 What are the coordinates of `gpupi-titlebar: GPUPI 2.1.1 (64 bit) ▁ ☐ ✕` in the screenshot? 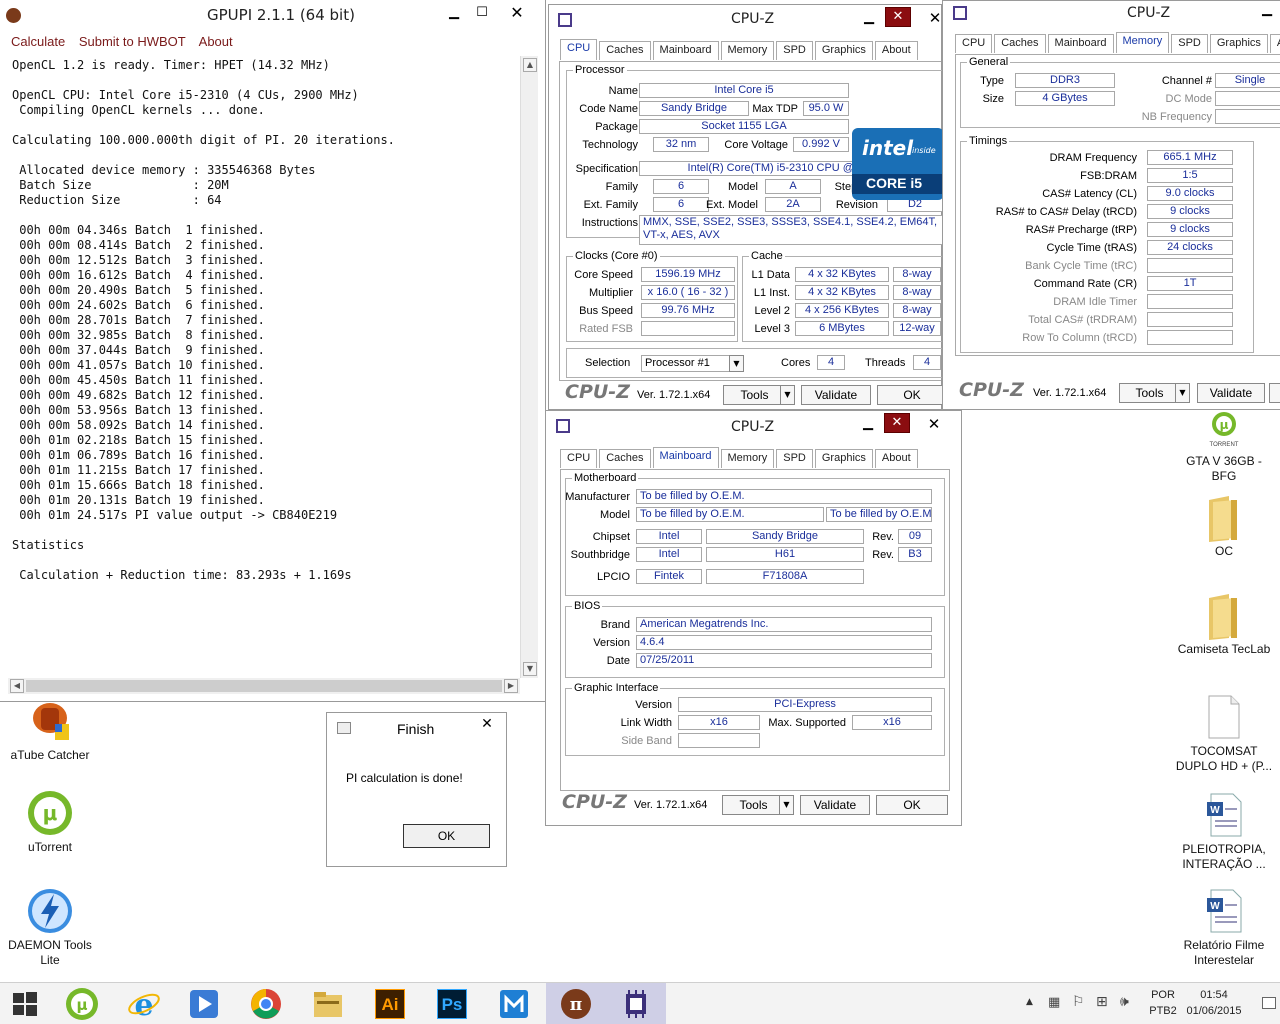 It's located at (272, 15).